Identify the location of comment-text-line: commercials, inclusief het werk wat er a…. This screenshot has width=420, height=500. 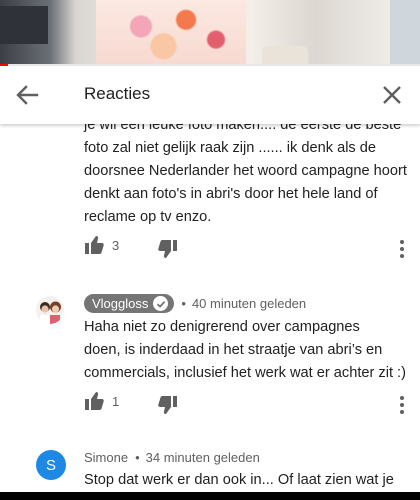
(245, 373).